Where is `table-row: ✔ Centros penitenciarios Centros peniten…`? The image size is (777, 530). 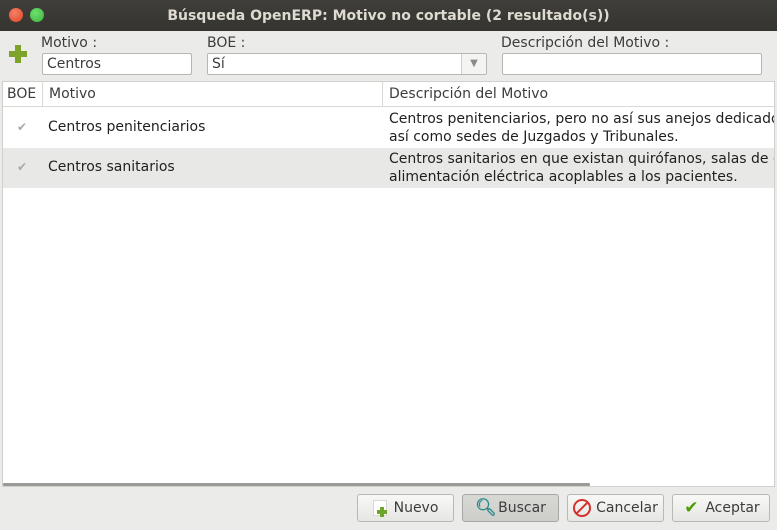
table-row: ✔ Centros penitenciarios Centros peniten… is located at coordinates (388, 128).